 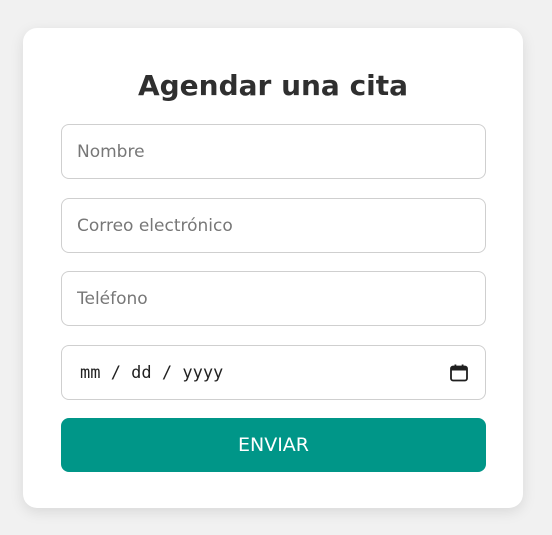 I want to click on submit-button: ENVIAR, so click(x=273, y=445).